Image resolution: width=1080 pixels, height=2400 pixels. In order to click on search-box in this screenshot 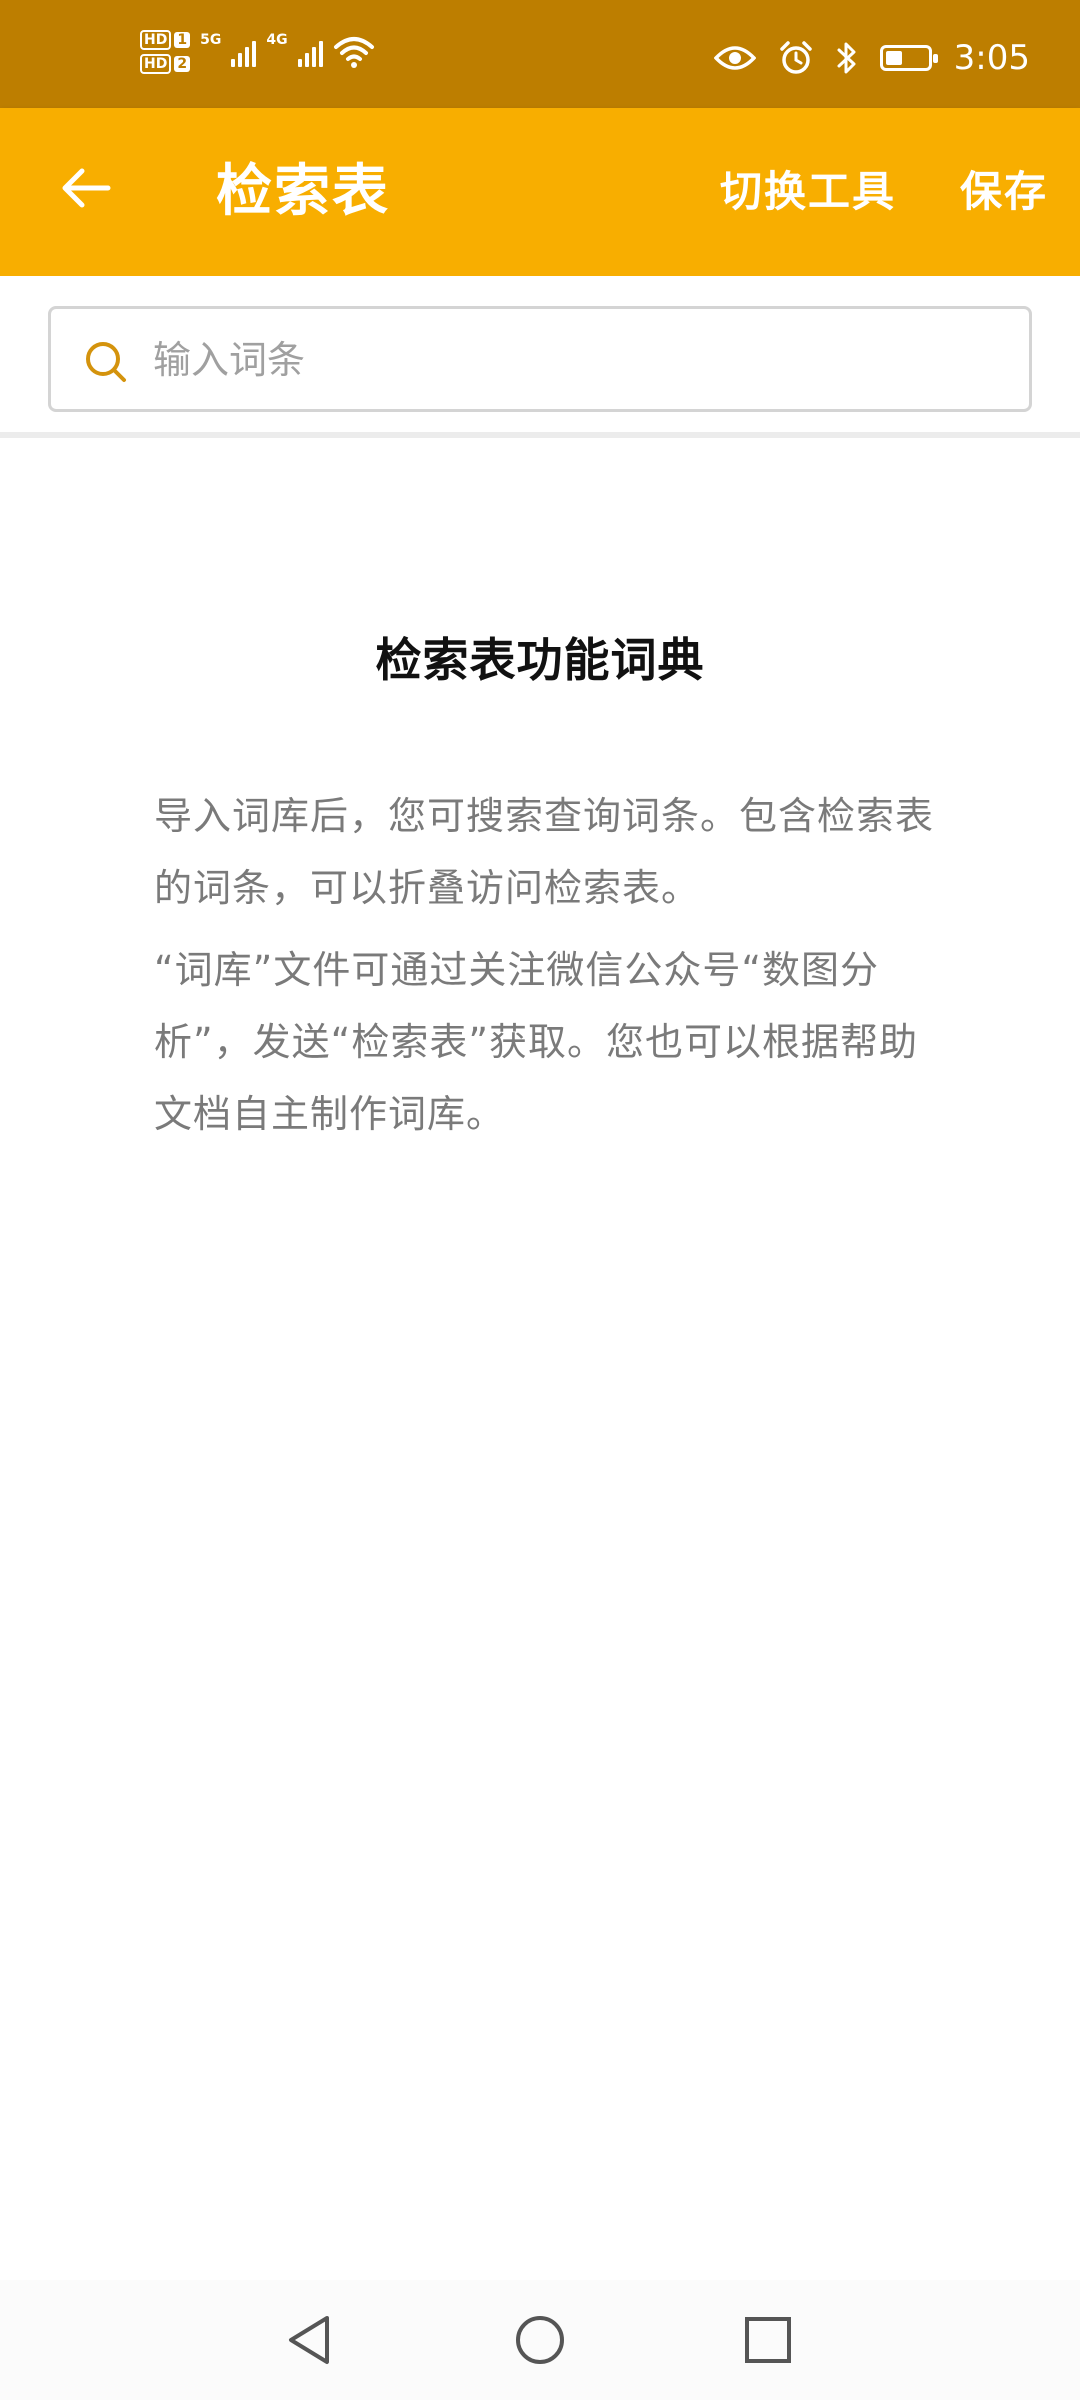, I will do `click(540, 359)`.